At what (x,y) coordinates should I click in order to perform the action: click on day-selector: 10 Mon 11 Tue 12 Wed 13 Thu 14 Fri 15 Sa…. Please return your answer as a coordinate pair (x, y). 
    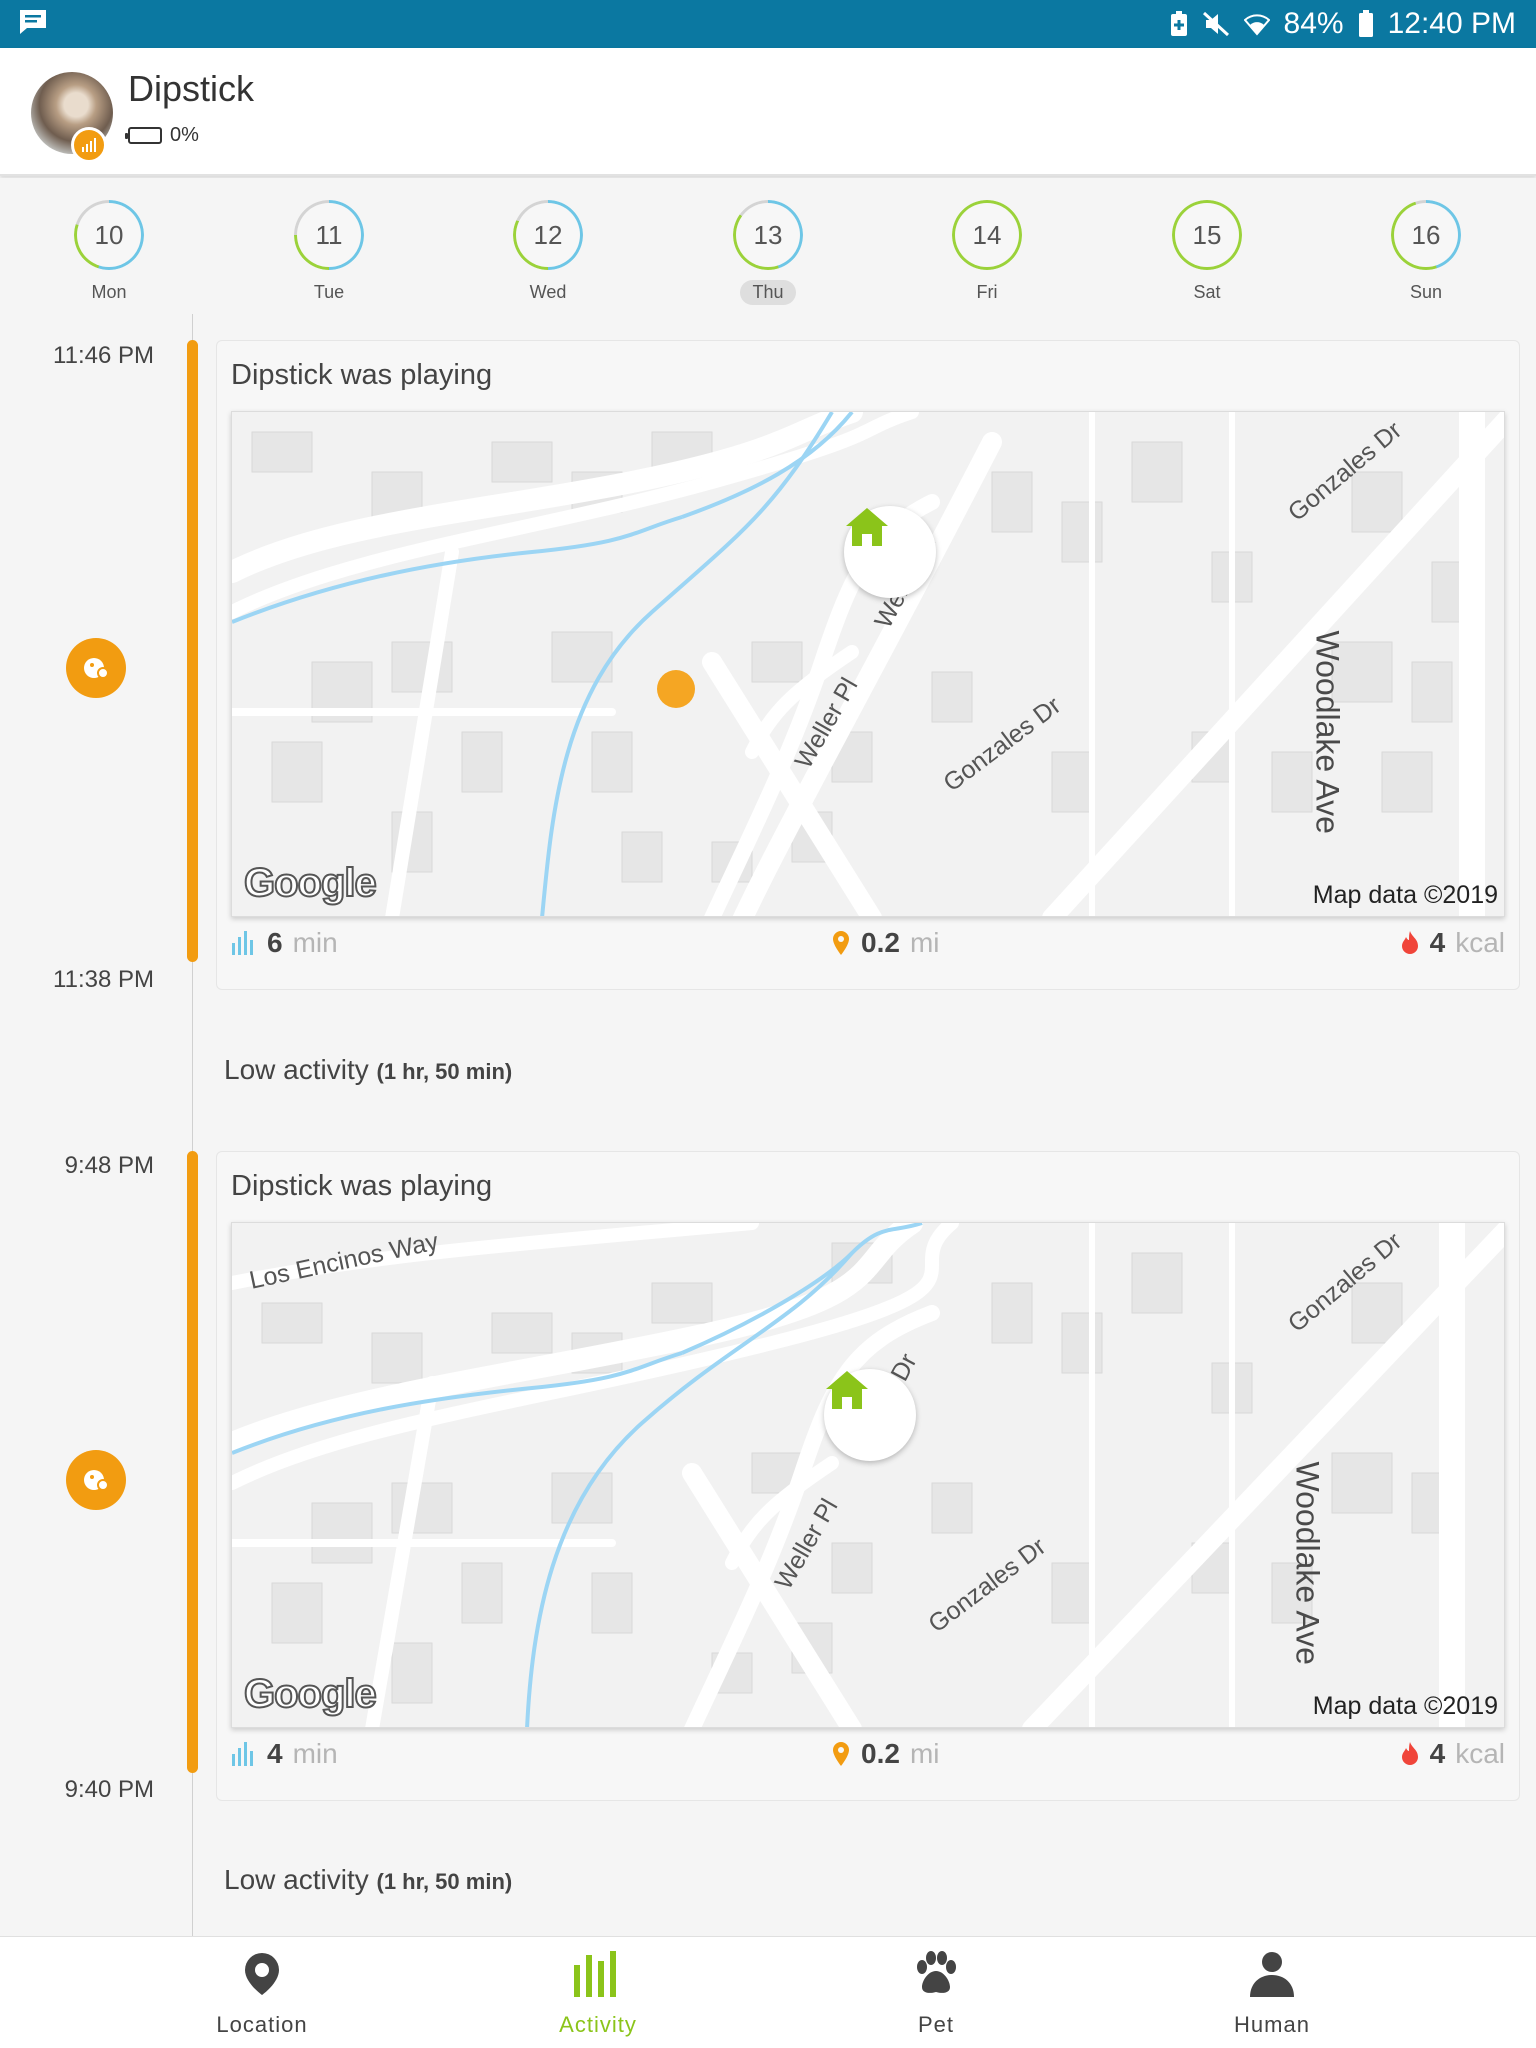
    Looking at the image, I should click on (768, 246).